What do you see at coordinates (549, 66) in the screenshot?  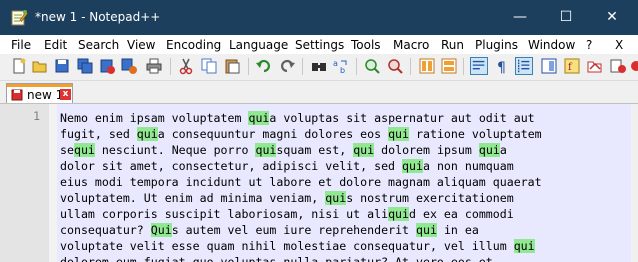 I see `document-map-icon` at bounding box center [549, 66].